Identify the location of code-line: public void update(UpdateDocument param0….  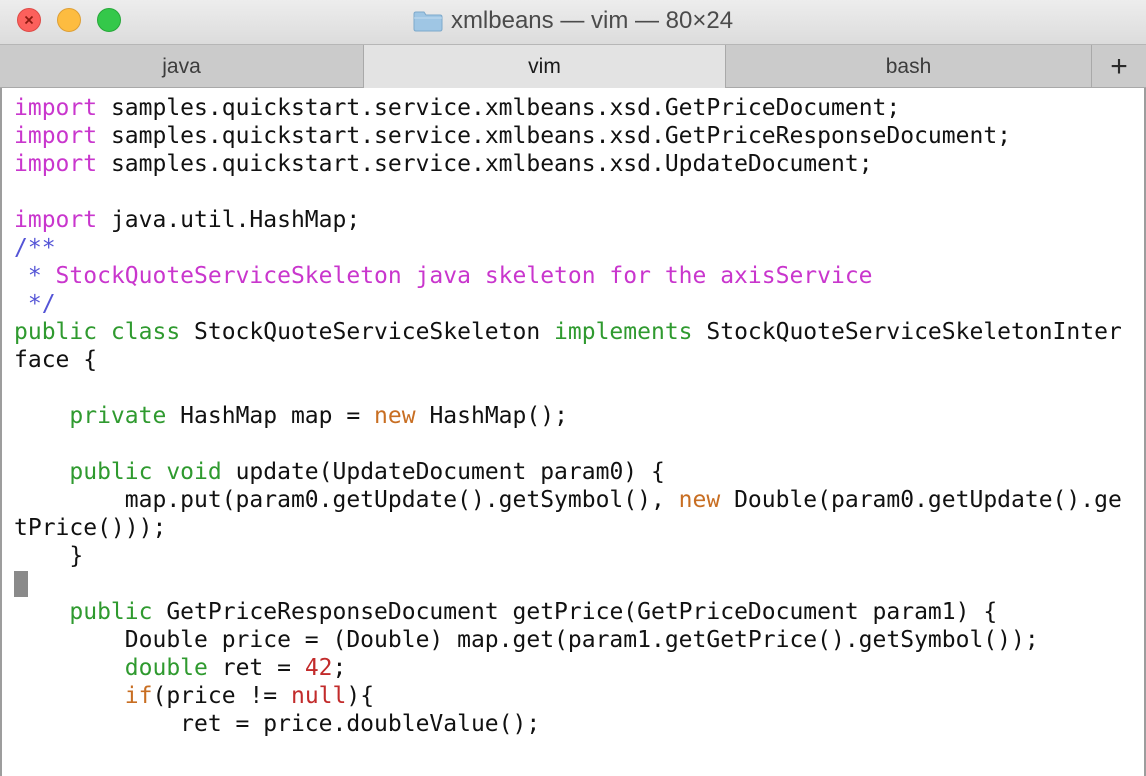
(568, 472).